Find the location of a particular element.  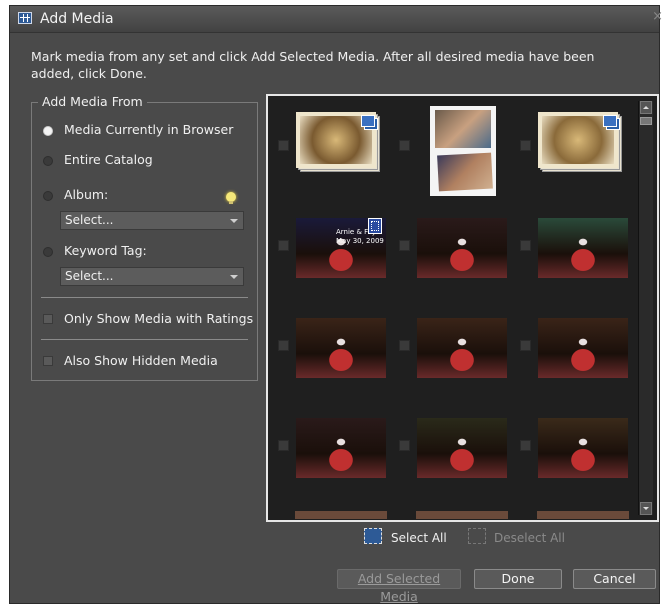

checkbox-hidden-media is located at coordinates (48, 361).